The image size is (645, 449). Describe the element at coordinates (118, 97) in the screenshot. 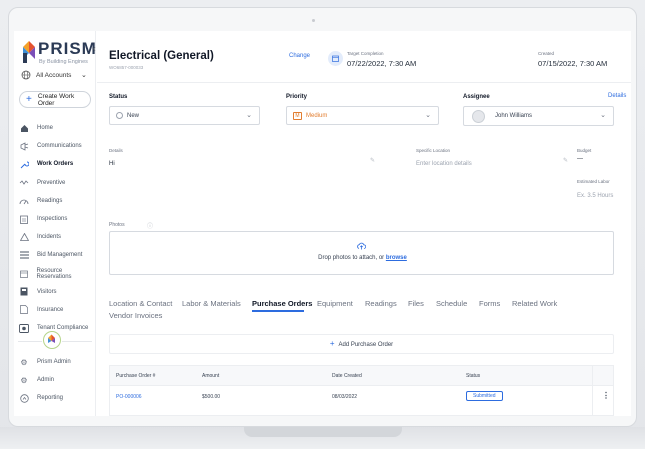

I see `status-label: Status` at that location.